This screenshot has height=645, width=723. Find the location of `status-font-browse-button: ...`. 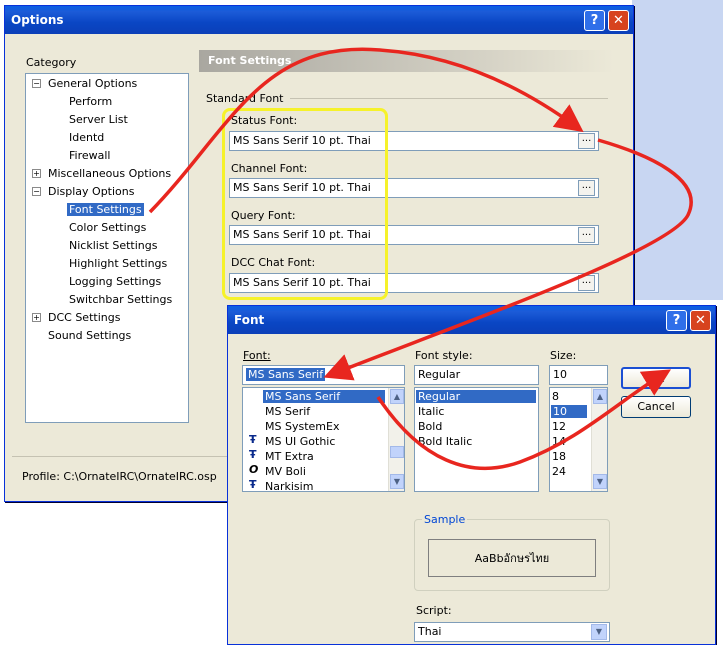

status-font-browse-button: ... is located at coordinates (586, 141).